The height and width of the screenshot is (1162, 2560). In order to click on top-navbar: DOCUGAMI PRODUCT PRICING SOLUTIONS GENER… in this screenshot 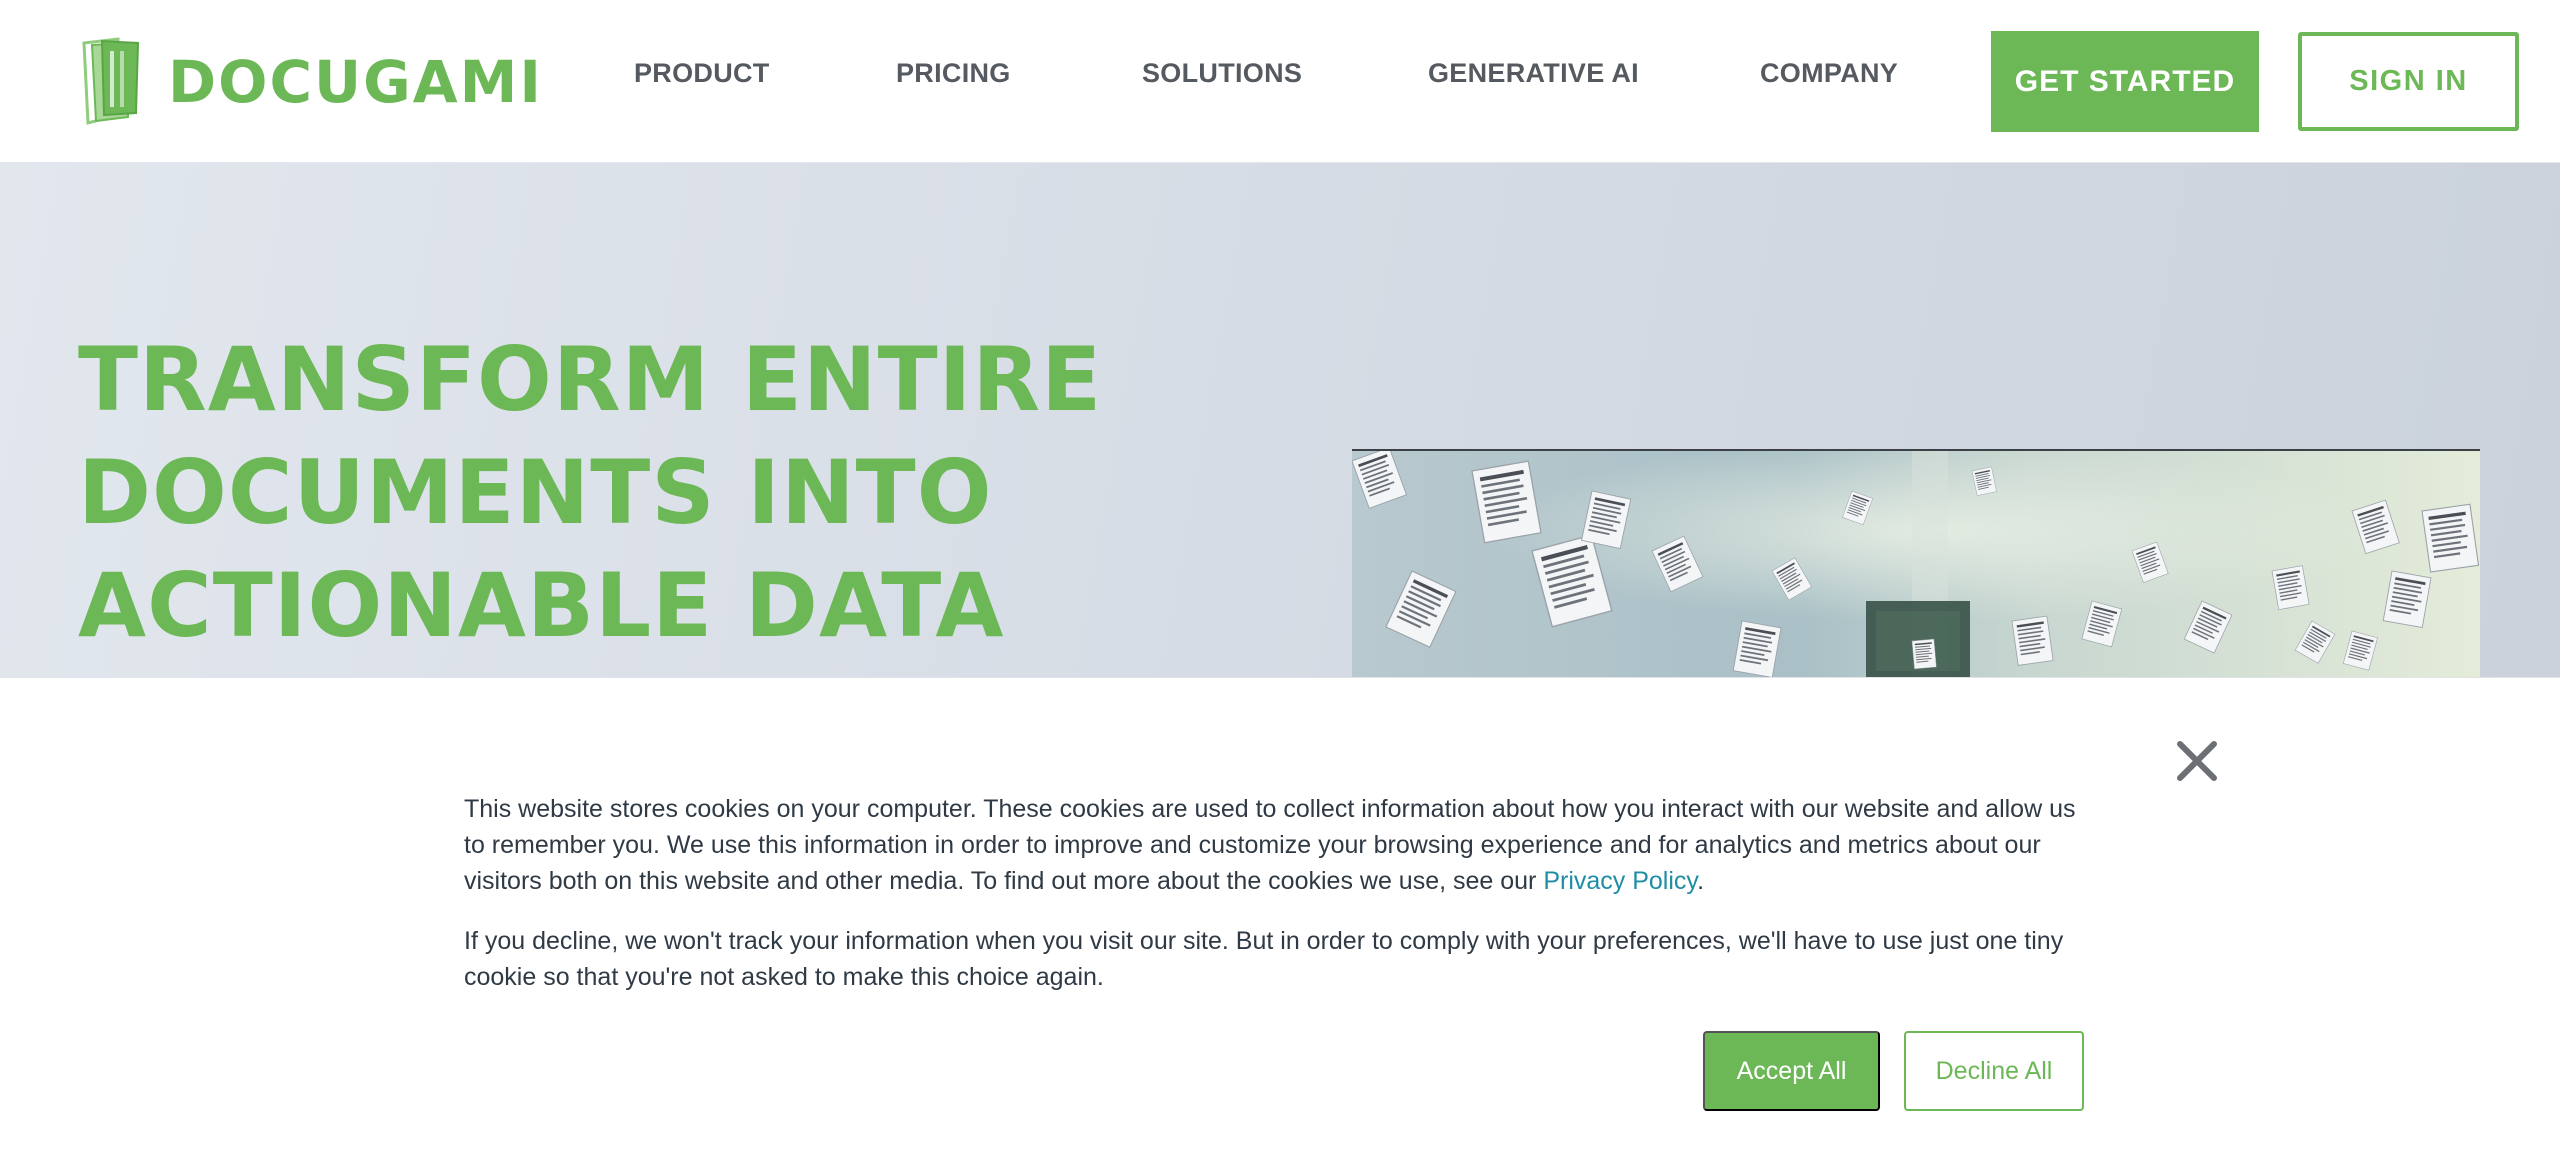, I will do `click(1280, 81)`.